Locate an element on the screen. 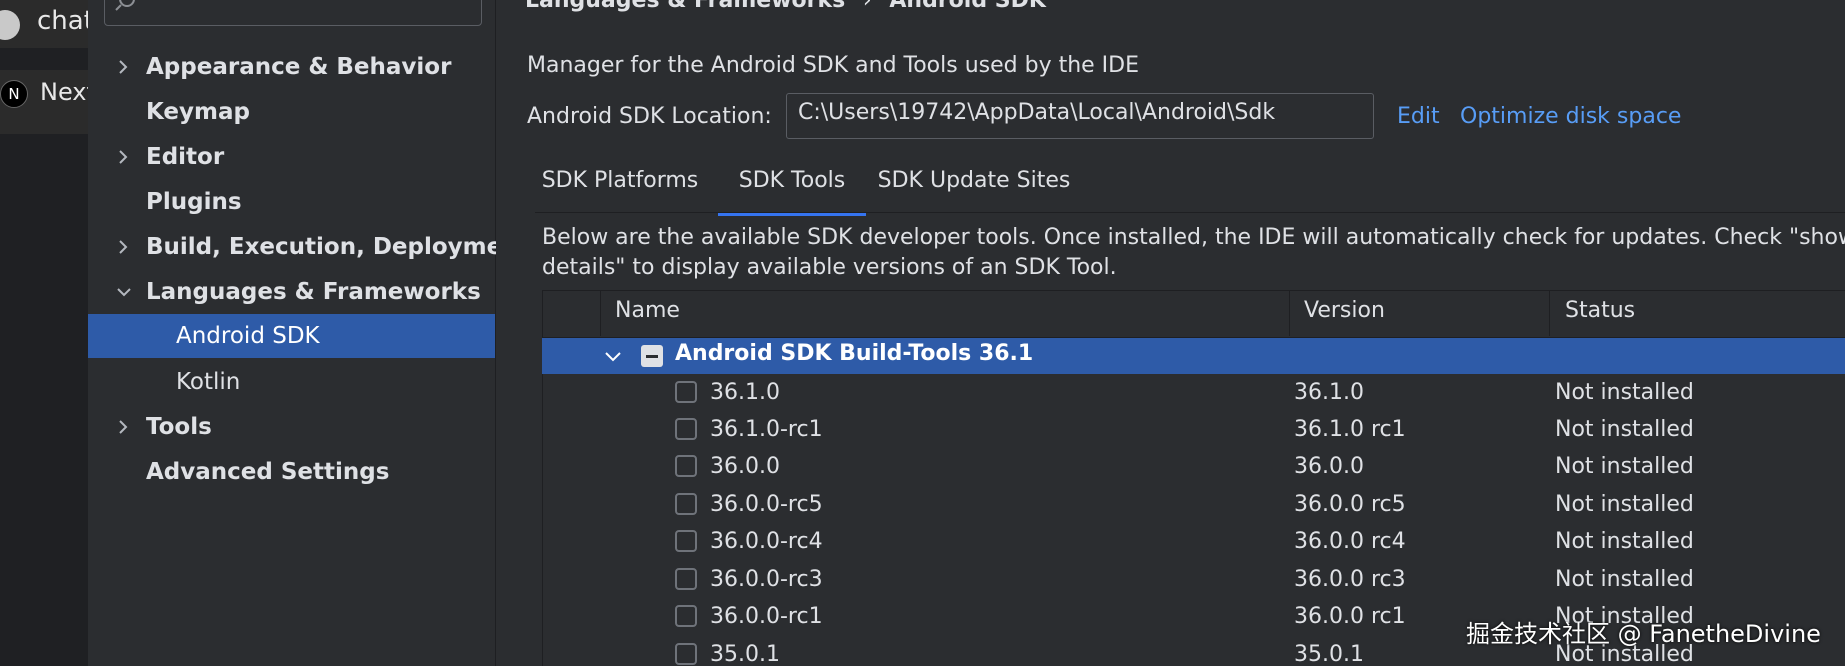 The width and height of the screenshot is (1845, 666). sidebar-item-advanced: Advanced Settings is located at coordinates (291, 472).